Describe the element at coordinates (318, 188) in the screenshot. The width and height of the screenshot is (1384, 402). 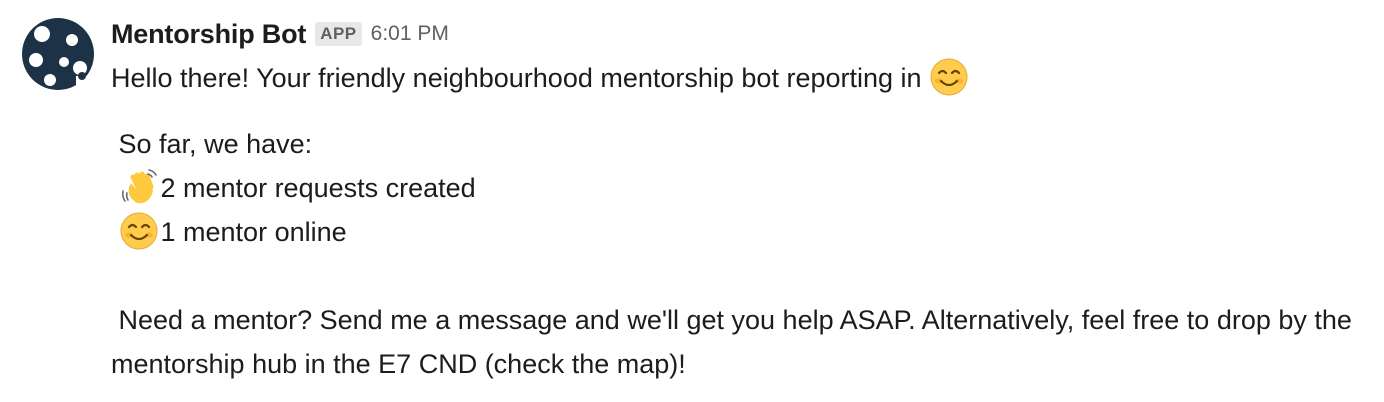
I see `stat-requests-text: 2 mentor requests created` at that location.